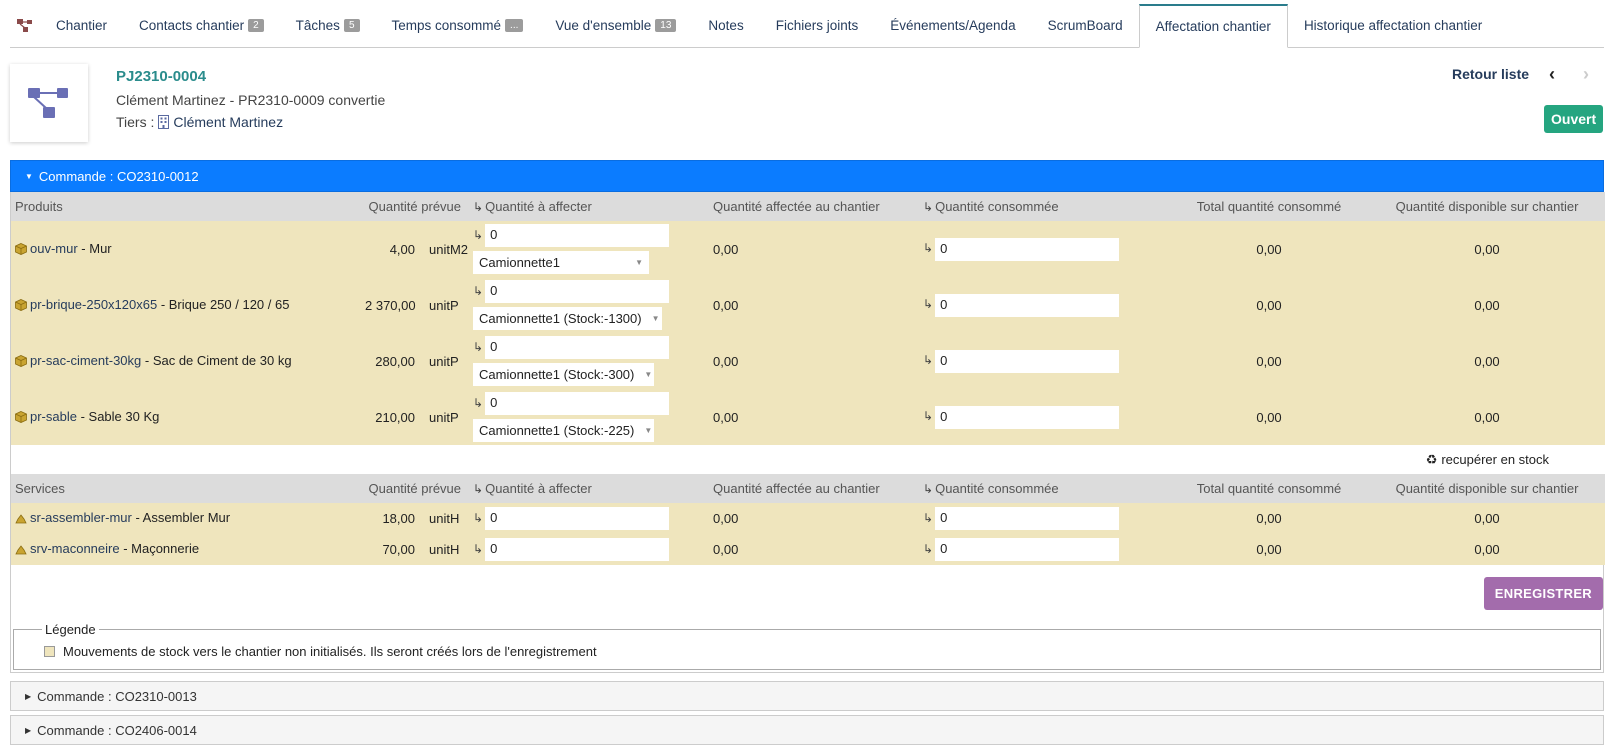 The width and height of the screenshot is (1616, 755). Describe the element at coordinates (808, 459) in the screenshot. I see `recup-stock-row: ♻ recupérer en stock` at that location.